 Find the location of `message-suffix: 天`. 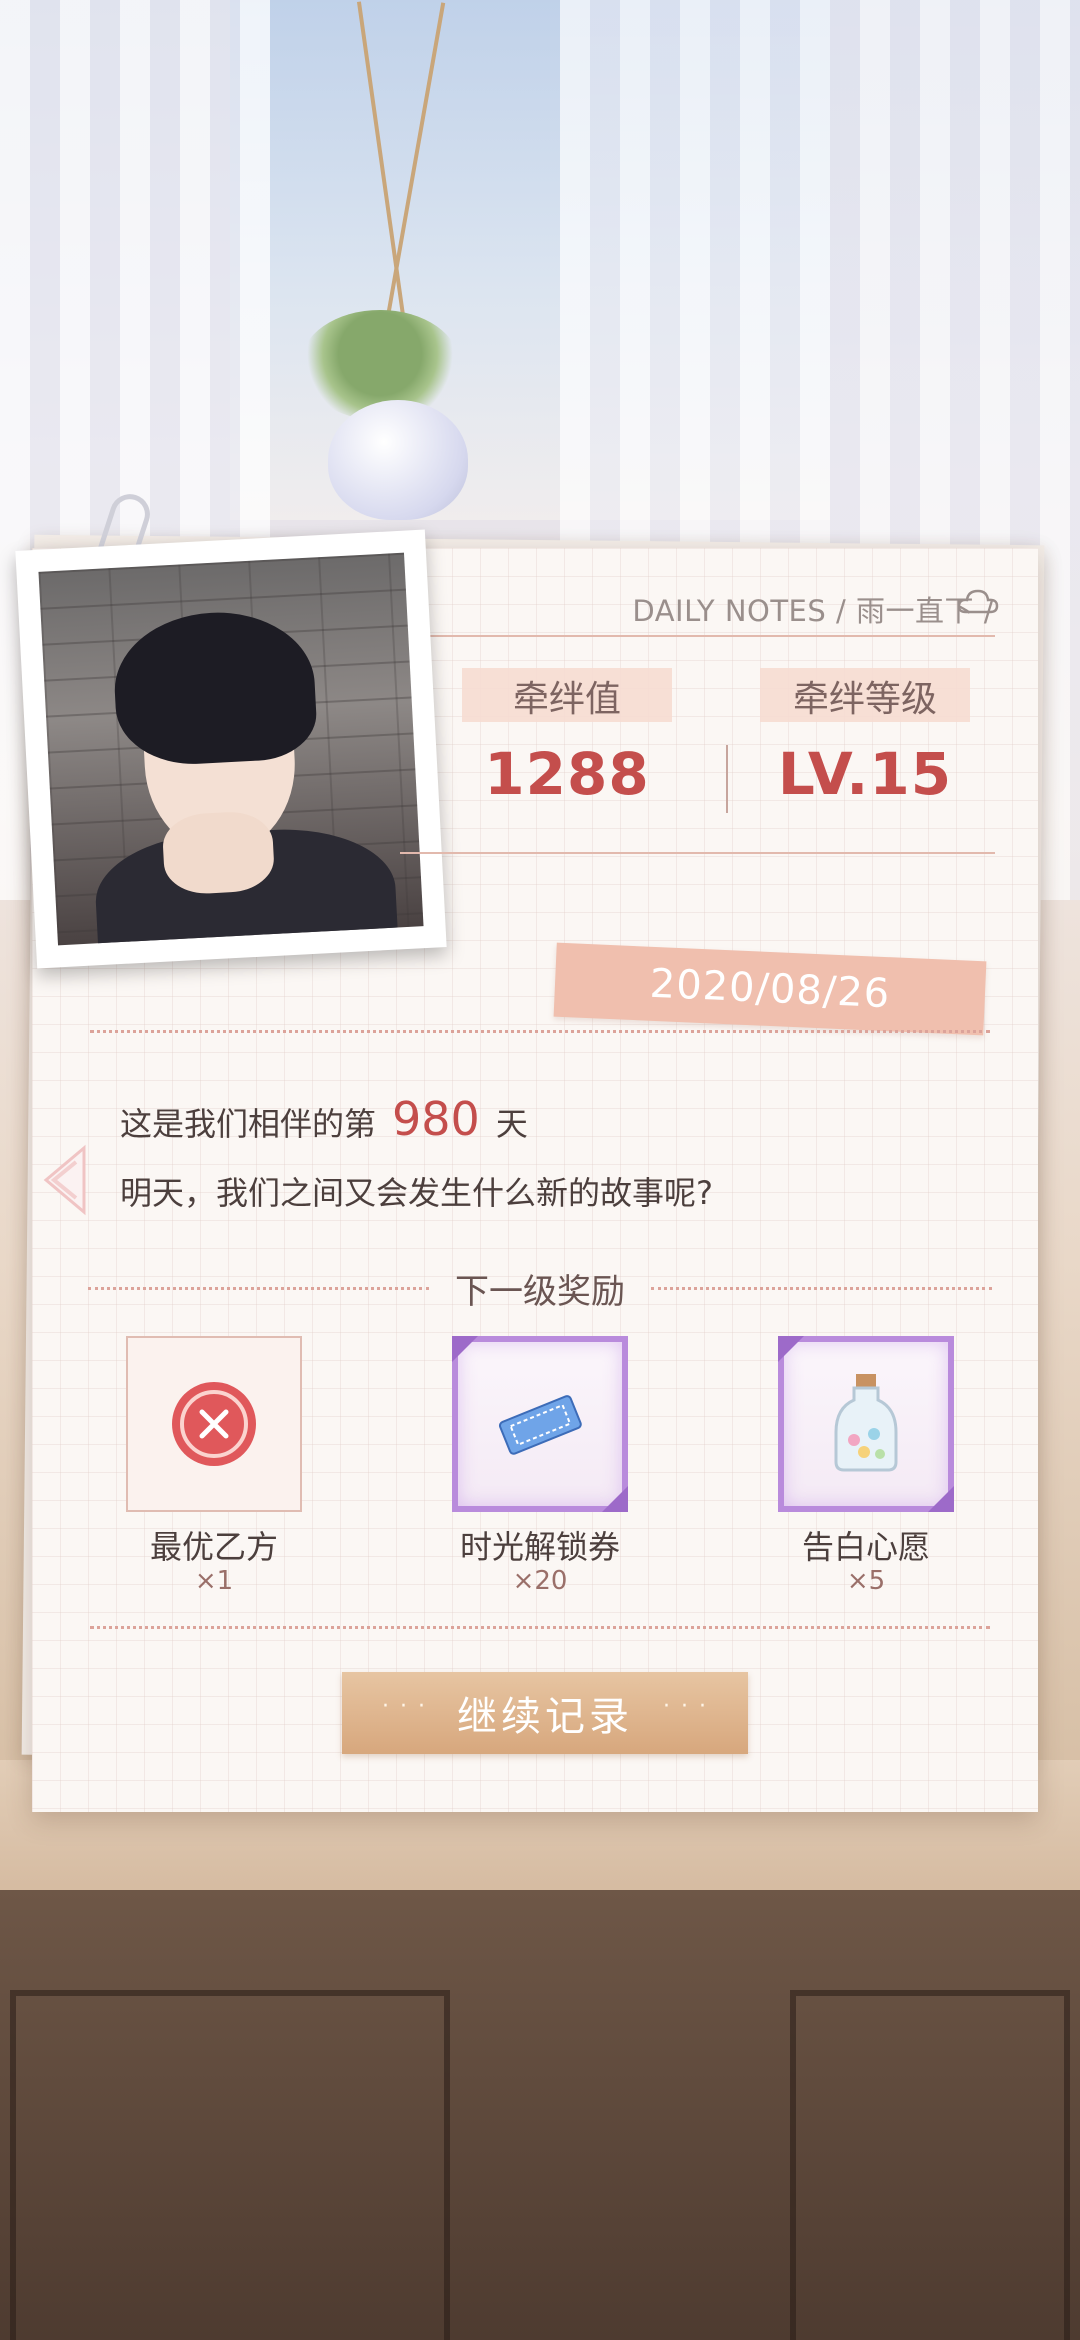

message-suffix: 天 is located at coordinates (511, 1124).